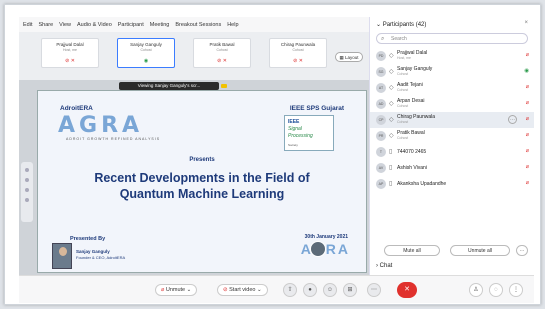  Describe the element at coordinates (146, 44) in the screenshot. I see `tile-name: Sanjay Ganguly` at that location.